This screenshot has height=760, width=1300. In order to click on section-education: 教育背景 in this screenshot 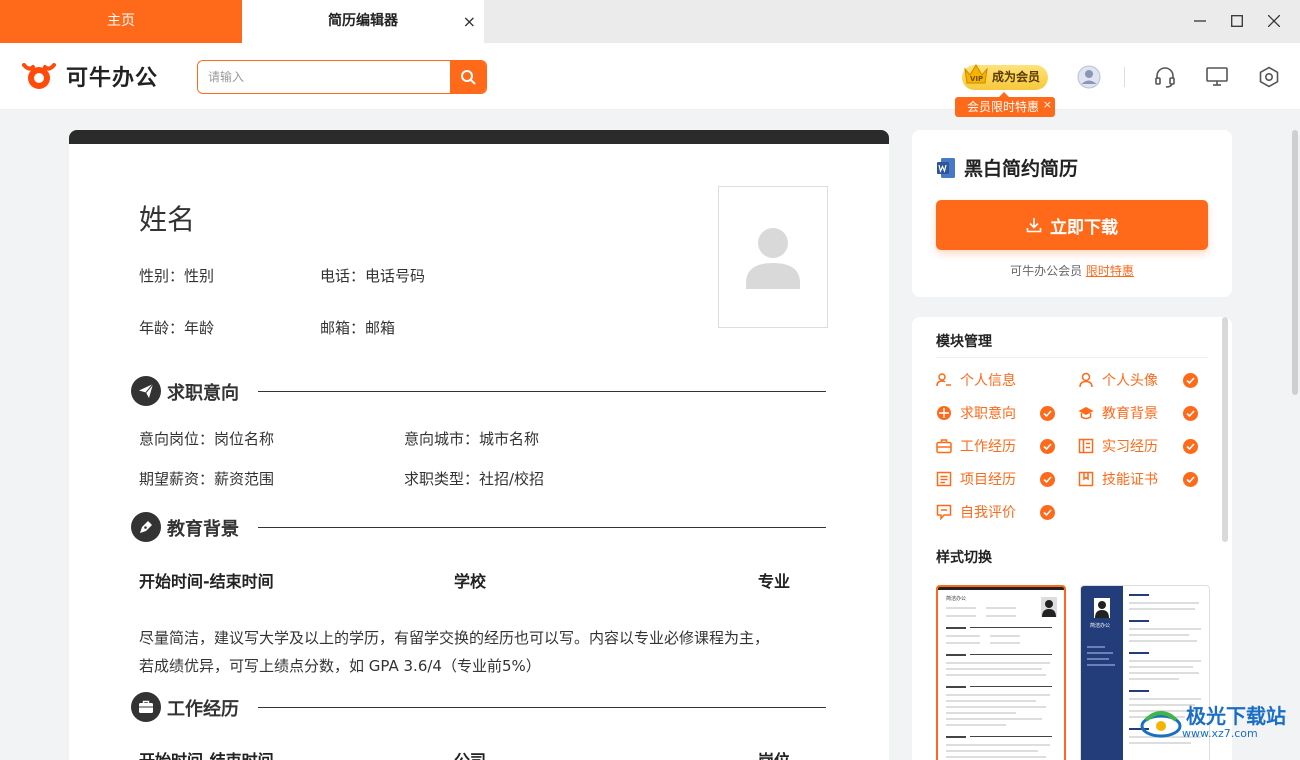, I will do `click(478, 527)`.